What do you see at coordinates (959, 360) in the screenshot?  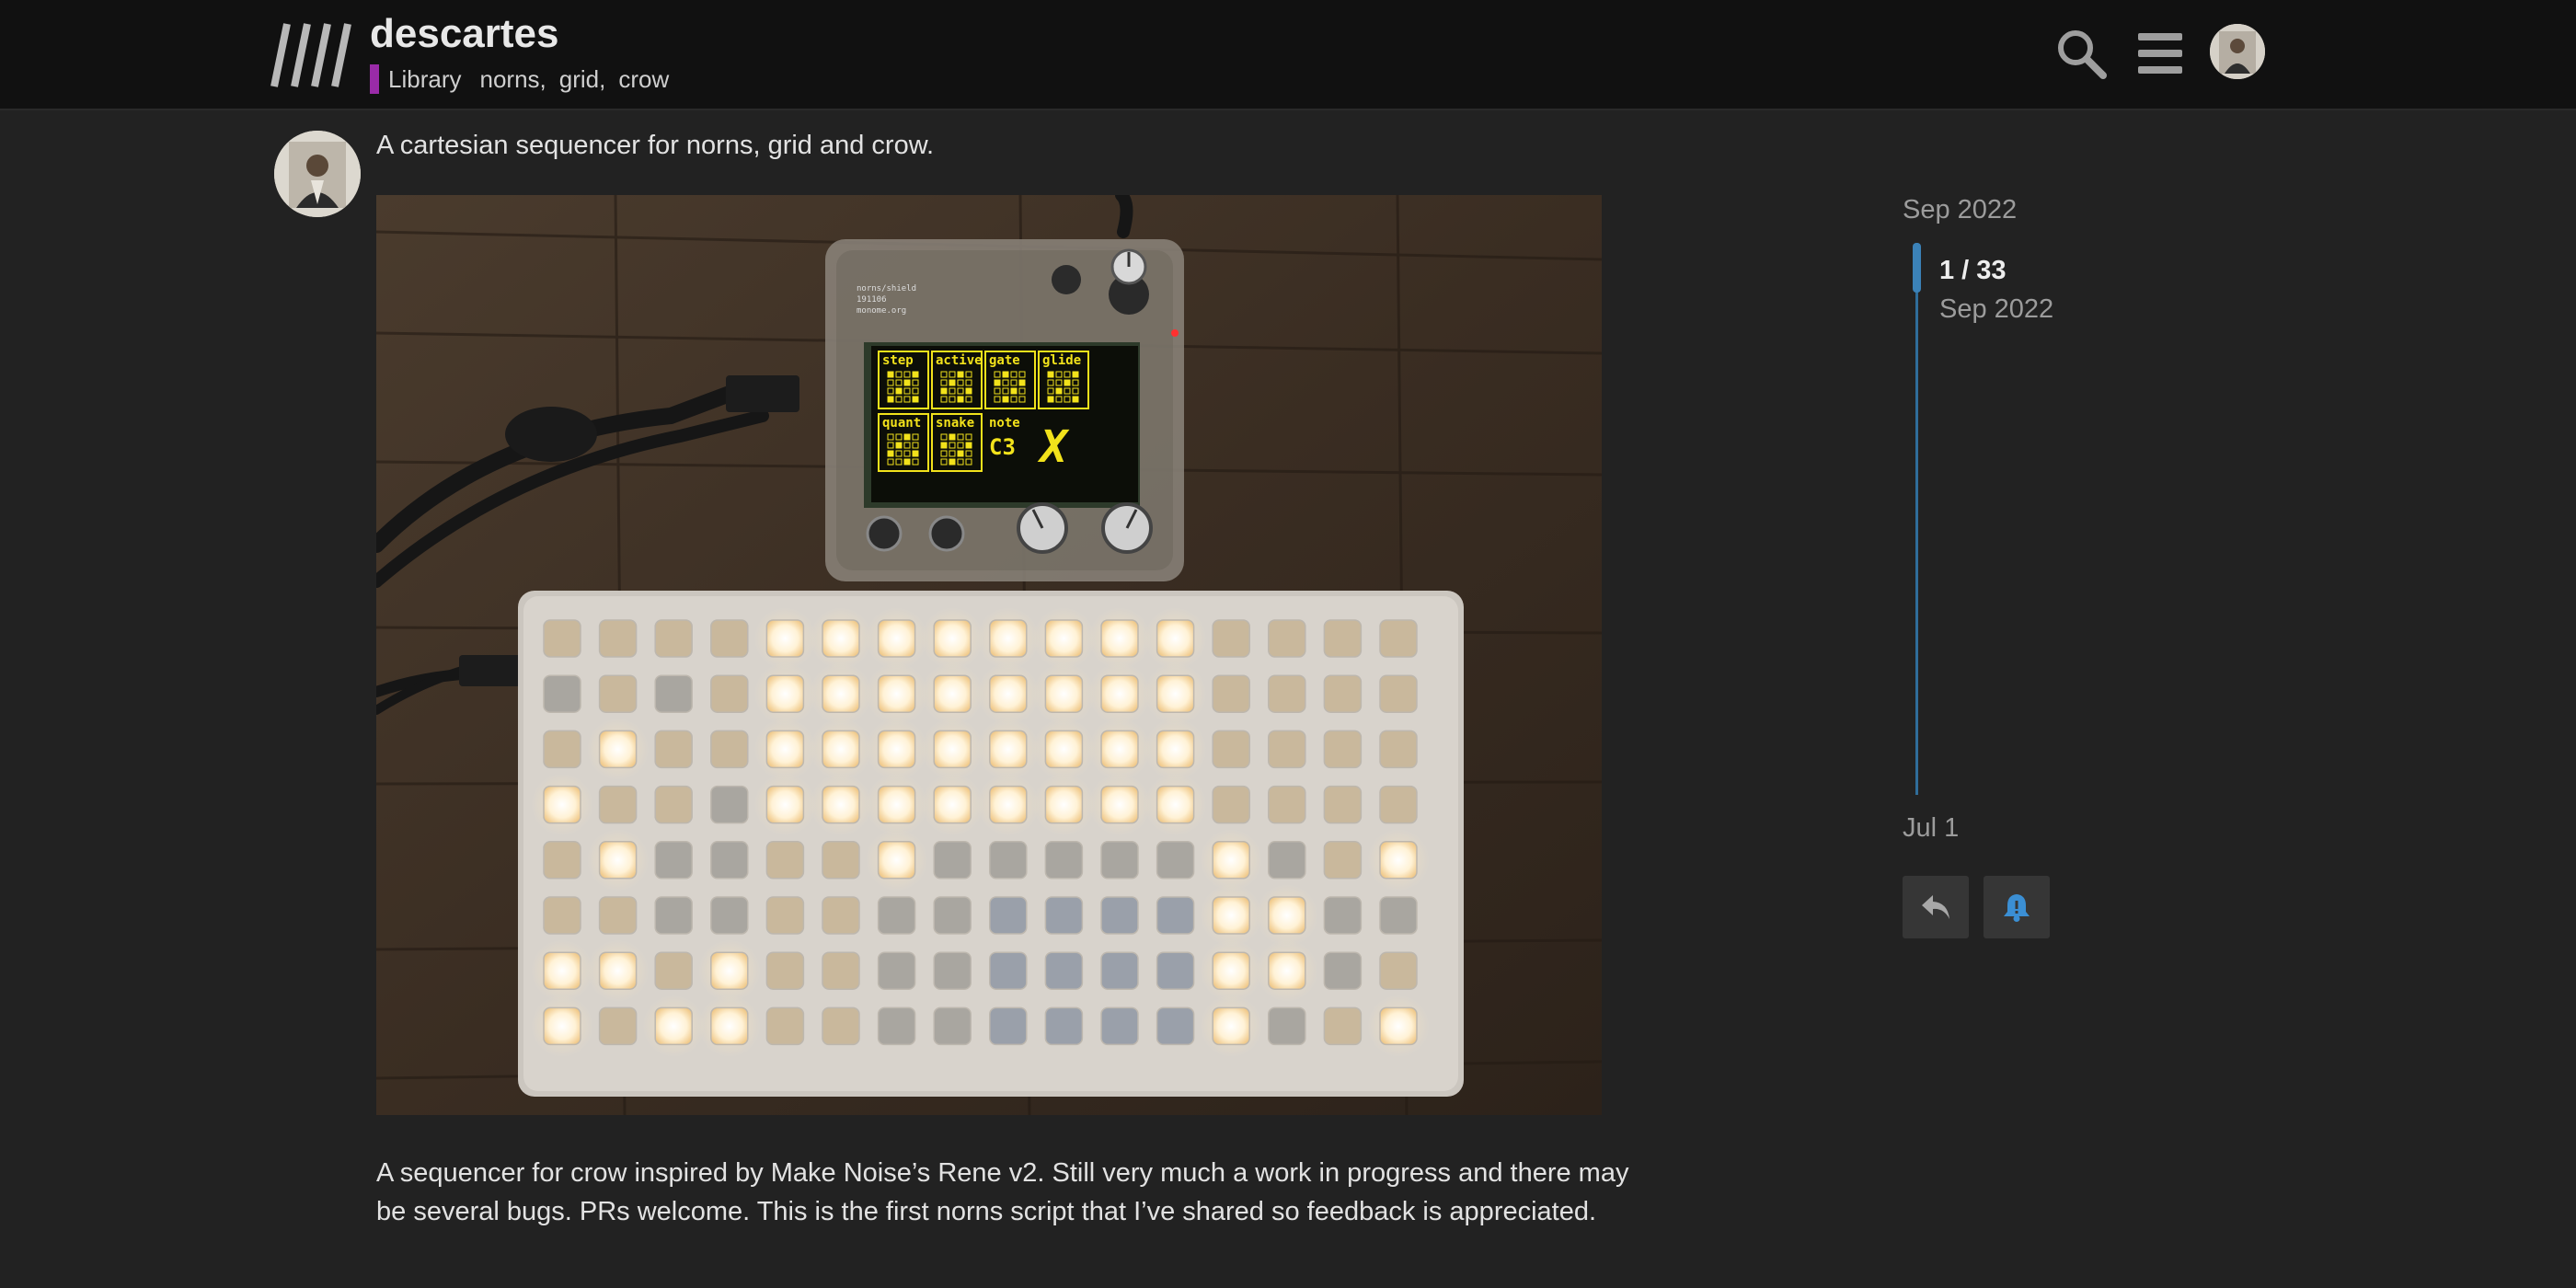 I see `screen-label-active: active` at bounding box center [959, 360].